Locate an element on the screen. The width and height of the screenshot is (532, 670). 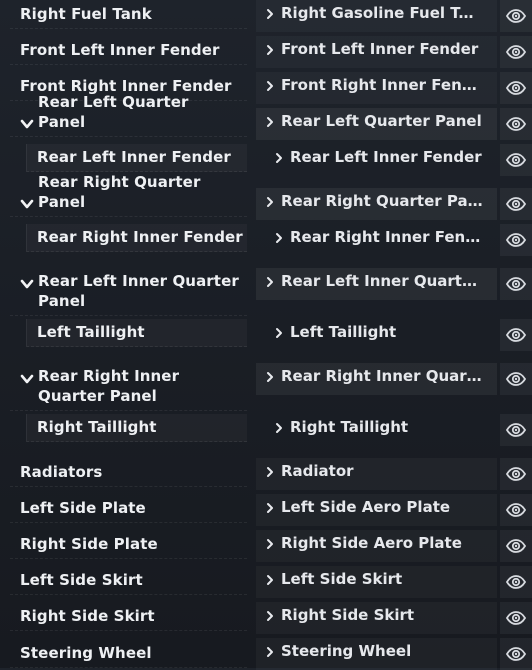
source-part-cell: Right Taillight is located at coordinates (136, 428).